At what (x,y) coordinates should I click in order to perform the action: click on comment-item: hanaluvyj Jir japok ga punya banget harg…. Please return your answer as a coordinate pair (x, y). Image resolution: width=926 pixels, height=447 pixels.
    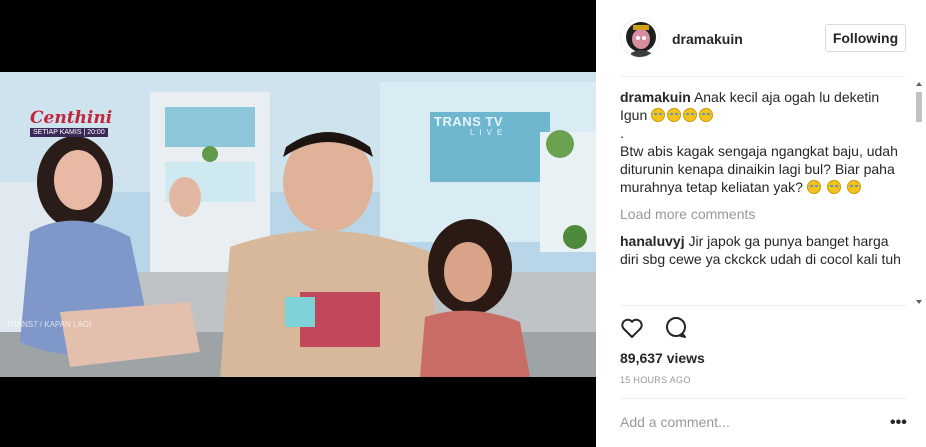
    Looking at the image, I should click on (765, 250).